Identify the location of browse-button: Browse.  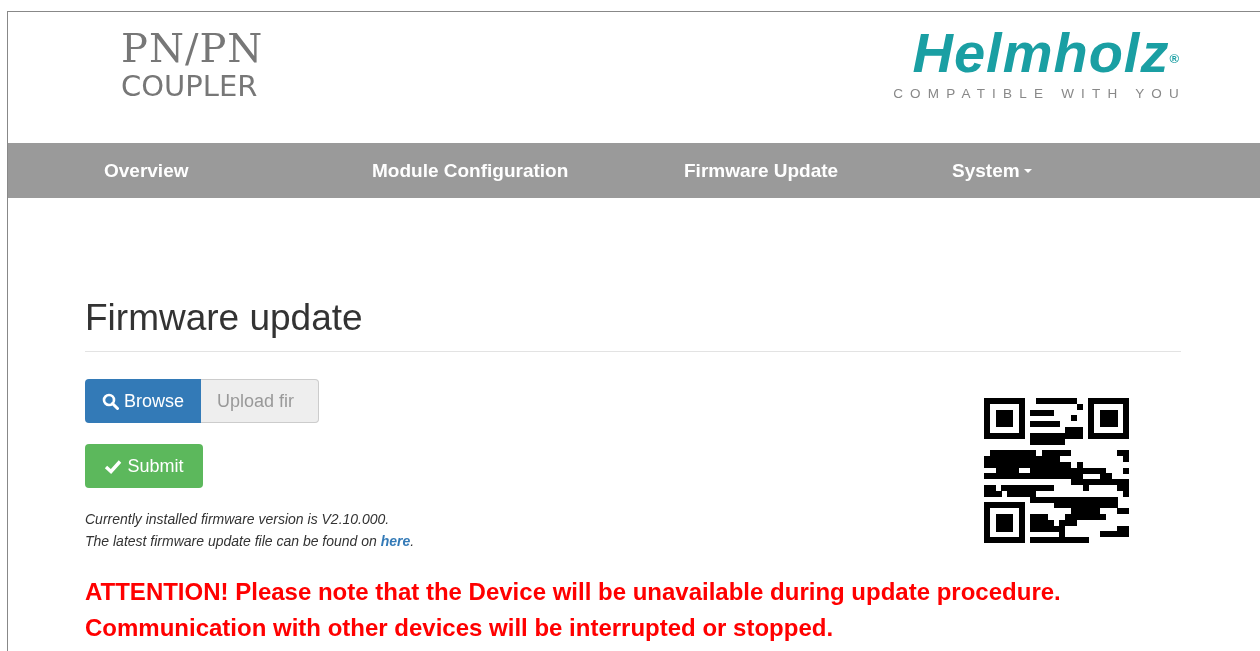
(143, 401).